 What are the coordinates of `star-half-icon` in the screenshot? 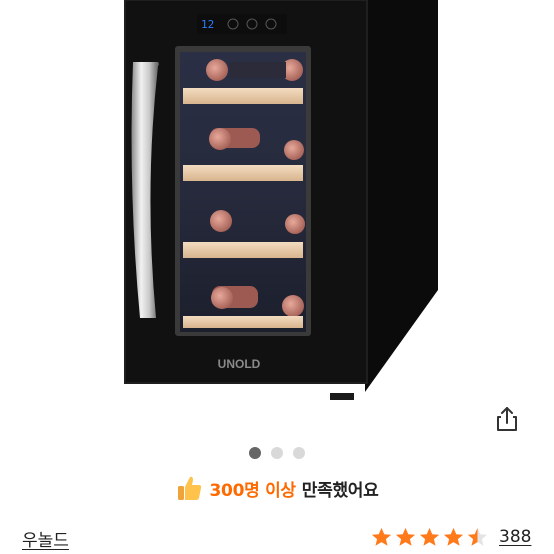 It's located at (477, 536).